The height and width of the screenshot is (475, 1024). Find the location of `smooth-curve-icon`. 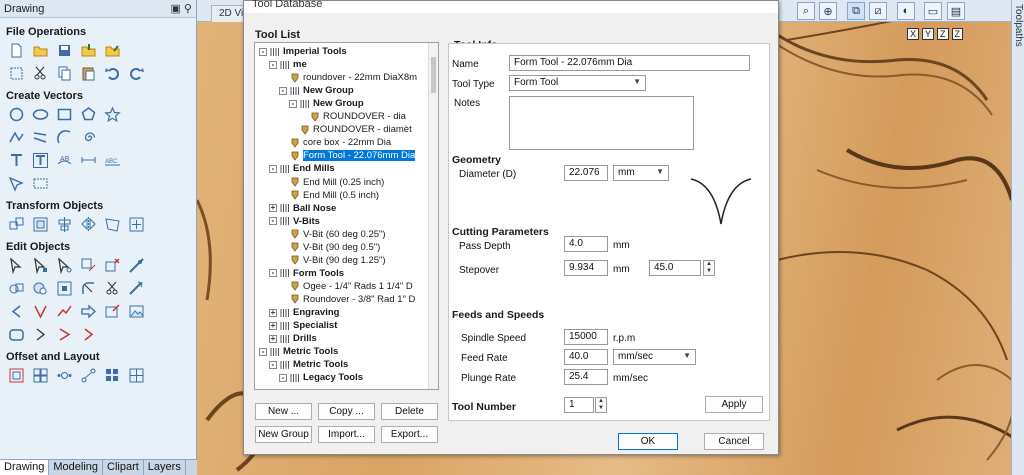

smooth-curve-icon is located at coordinates (64, 311).